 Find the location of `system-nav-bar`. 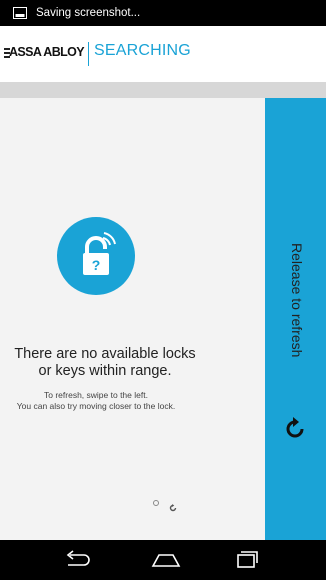

system-nav-bar is located at coordinates (163, 560).